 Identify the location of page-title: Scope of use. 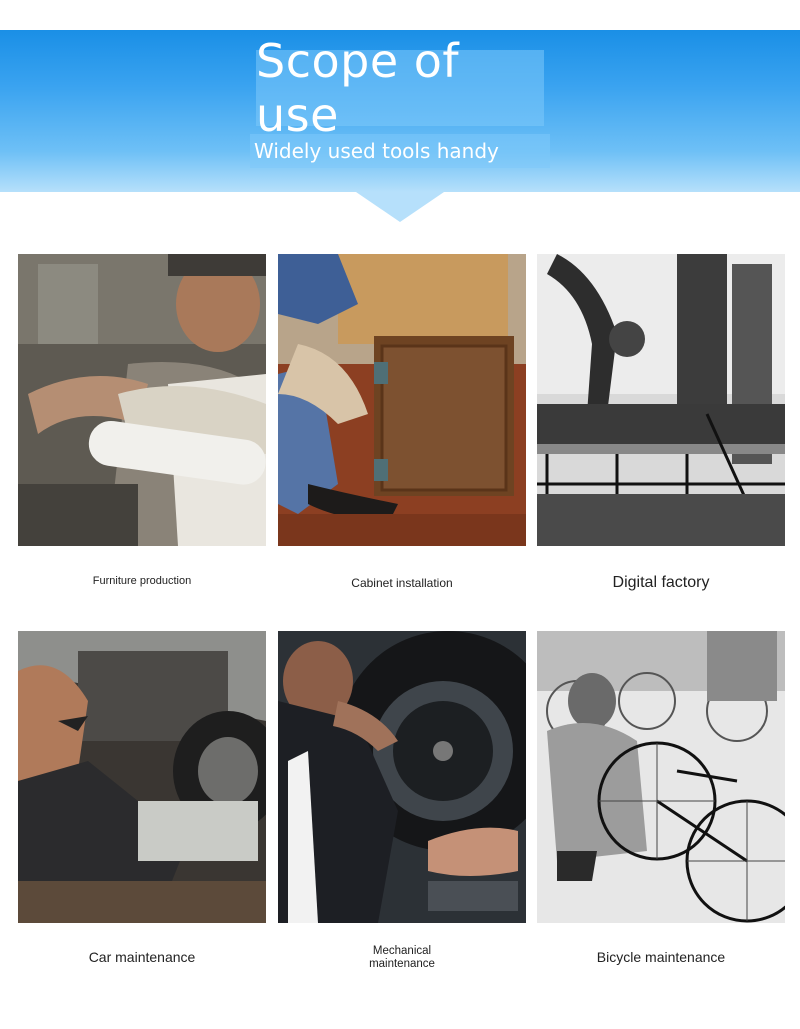
(358, 88).